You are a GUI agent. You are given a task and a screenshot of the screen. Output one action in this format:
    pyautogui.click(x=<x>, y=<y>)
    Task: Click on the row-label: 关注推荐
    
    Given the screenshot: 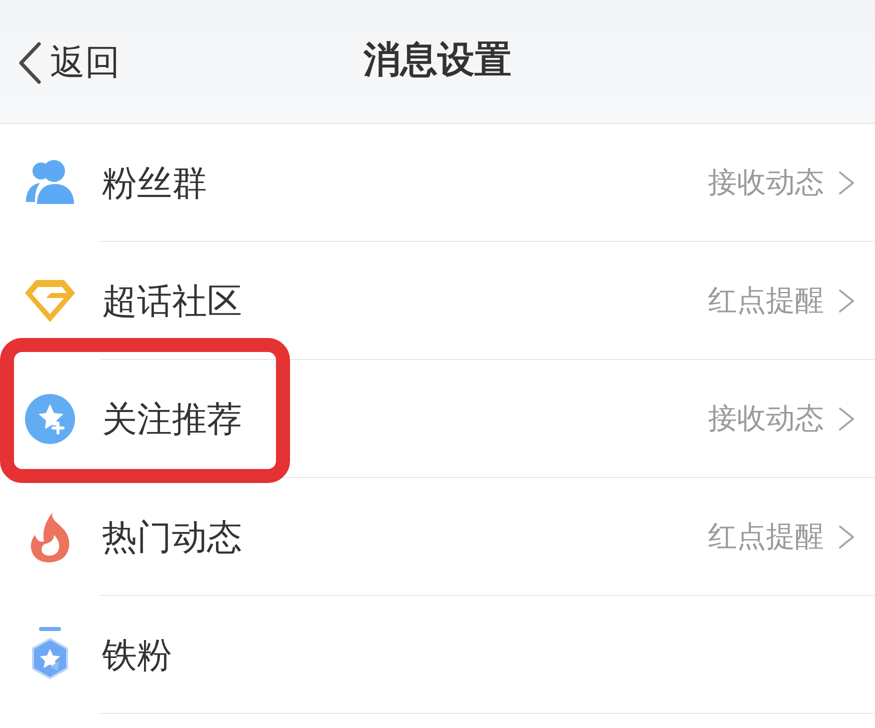 What is the action you would take?
    pyautogui.click(x=172, y=420)
    